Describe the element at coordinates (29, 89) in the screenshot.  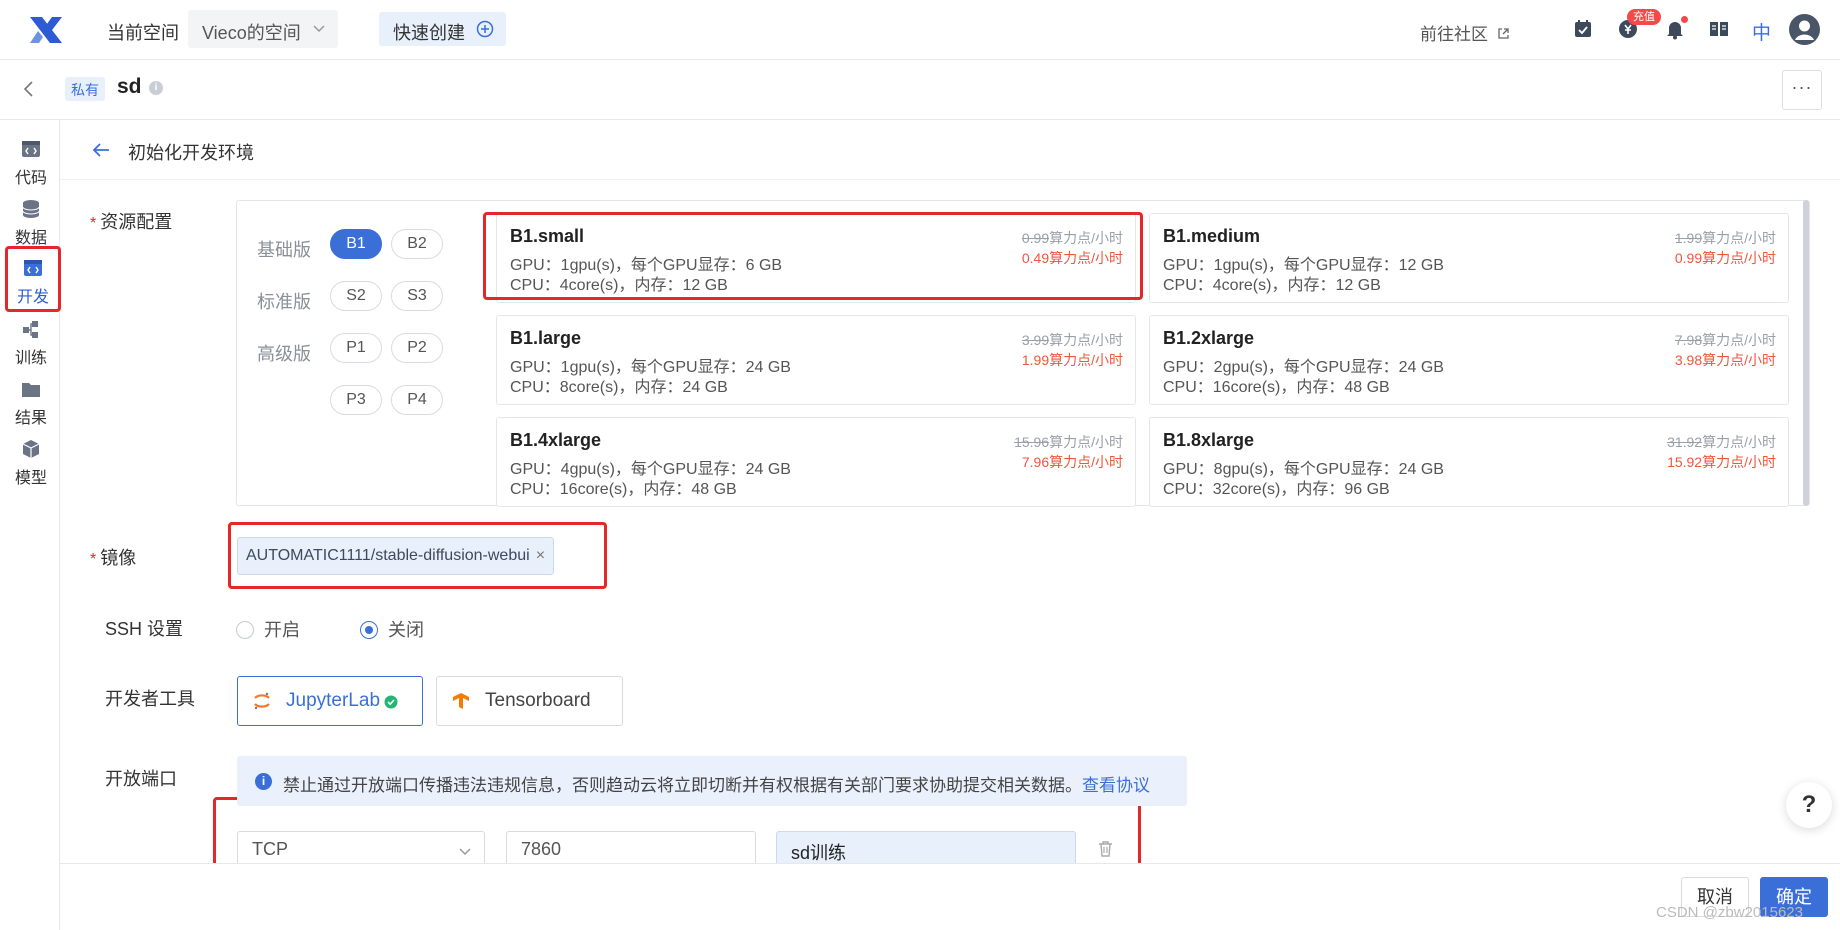
I see `chevron-left-icon` at that location.